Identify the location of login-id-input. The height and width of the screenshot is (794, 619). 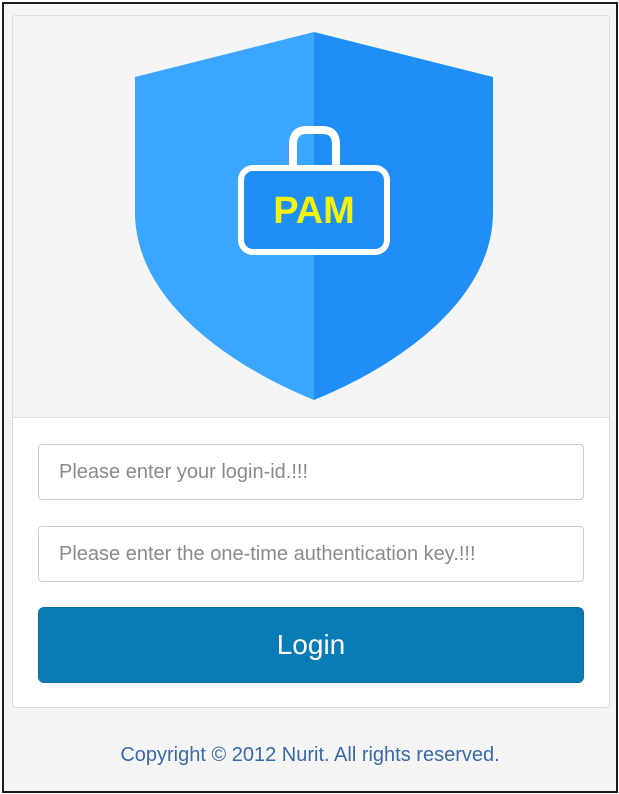
(311, 472).